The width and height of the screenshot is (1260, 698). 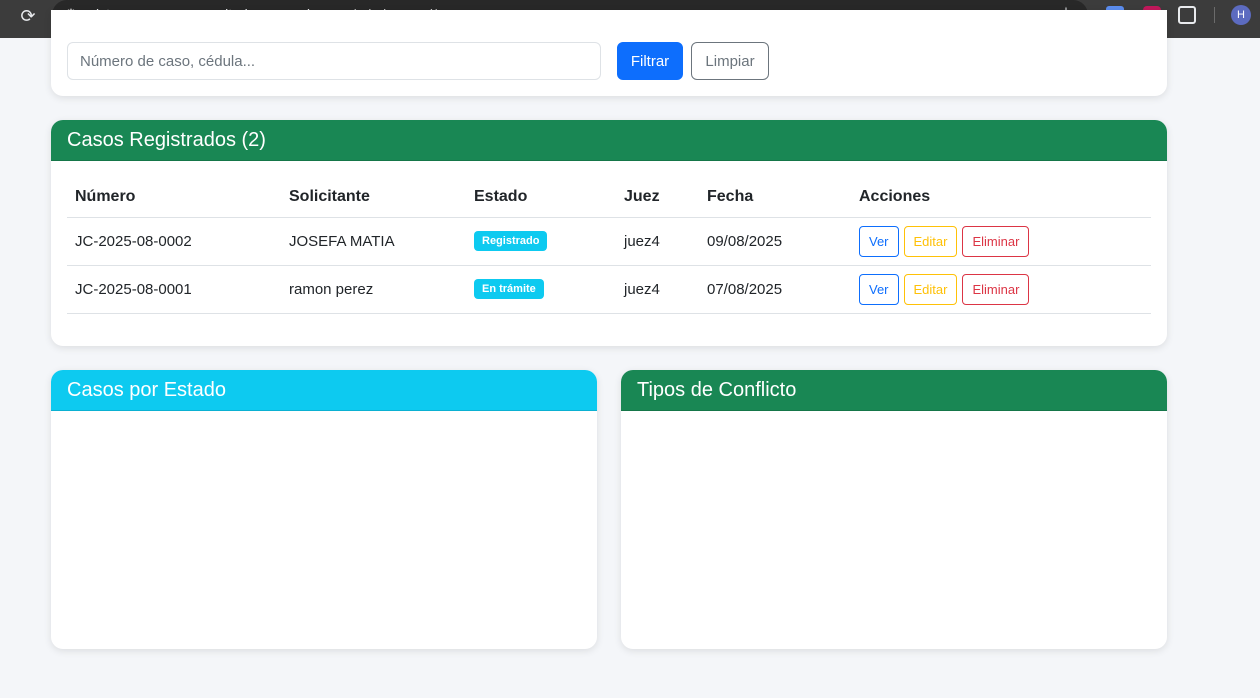 What do you see at coordinates (1241, 15) in the screenshot?
I see `profile-avatar: H` at bounding box center [1241, 15].